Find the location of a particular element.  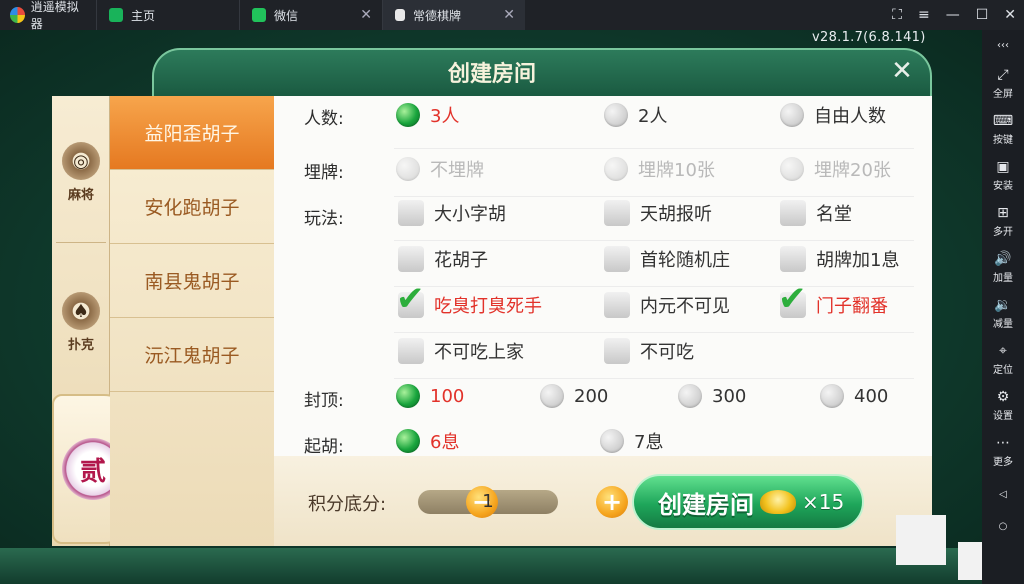

cap-option-300: 300 is located at coordinates (712, 396).